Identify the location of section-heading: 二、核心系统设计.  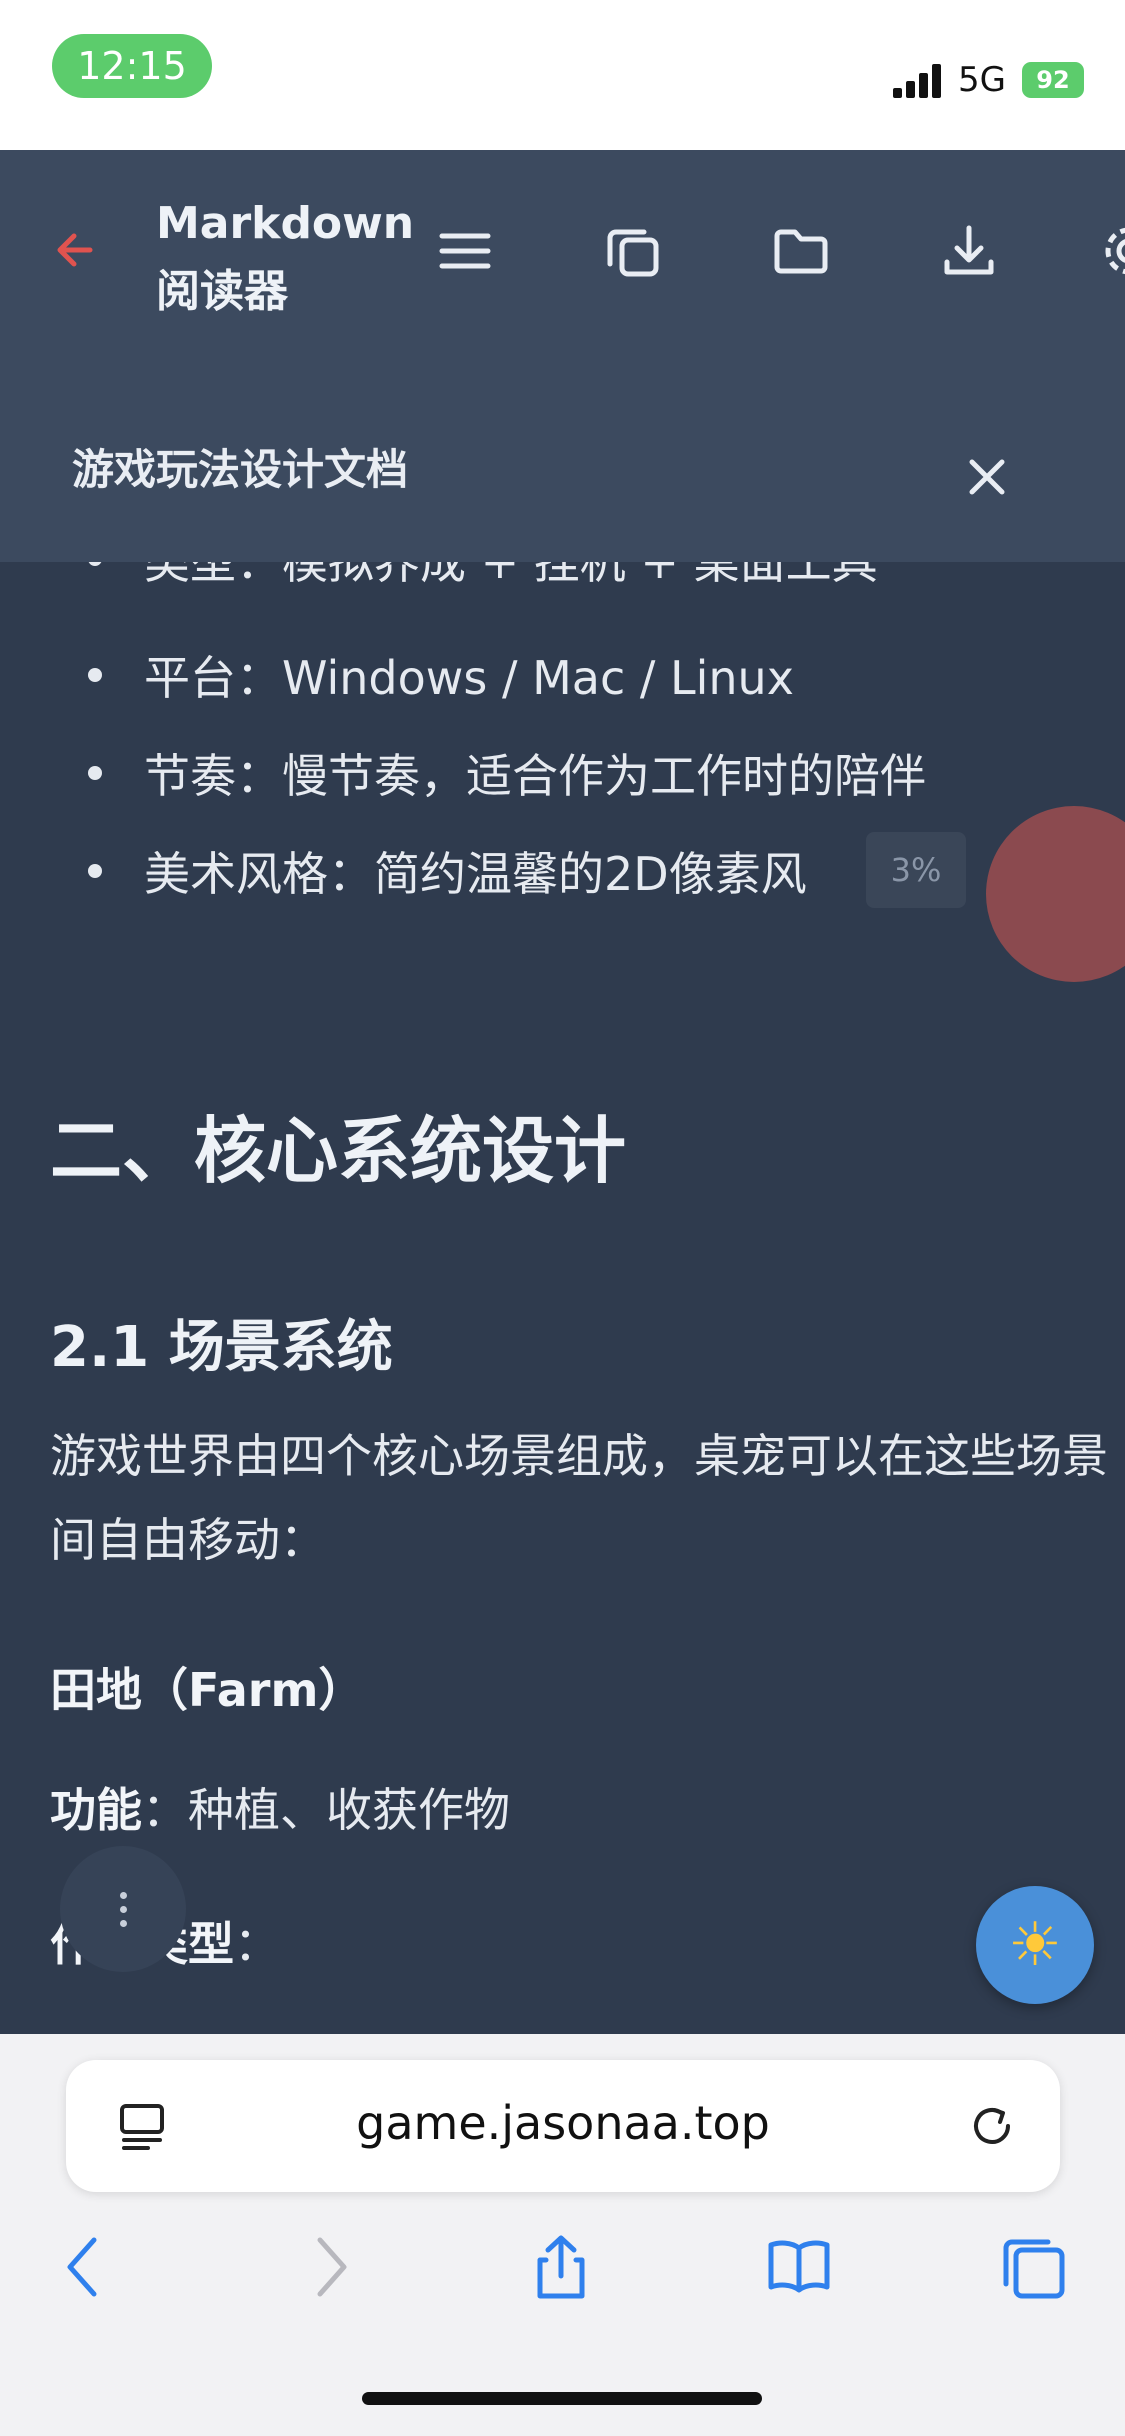
(338, 1151).